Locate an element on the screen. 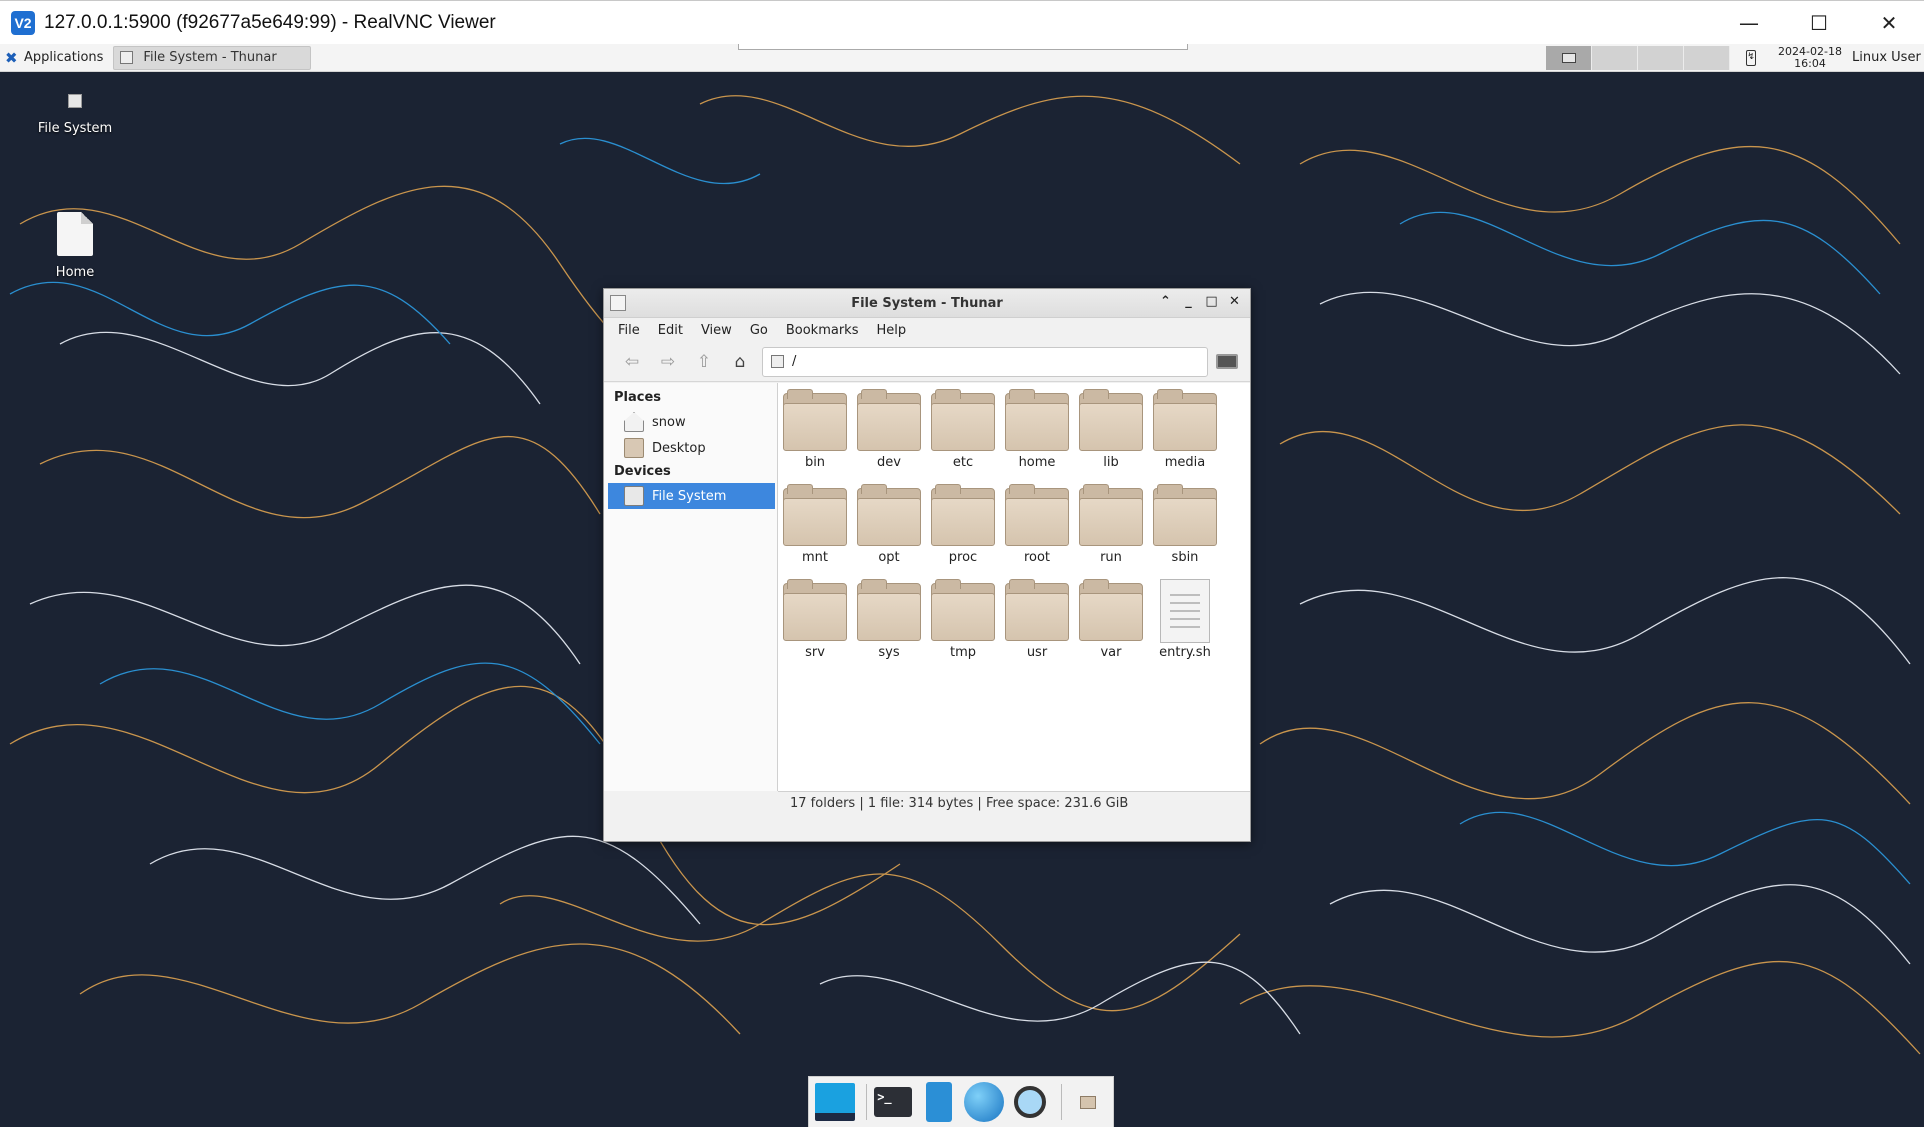 Image resolution: width=1924 pixels, height=1127 pixels. location-bar: / is located at coordinates (985, 361).